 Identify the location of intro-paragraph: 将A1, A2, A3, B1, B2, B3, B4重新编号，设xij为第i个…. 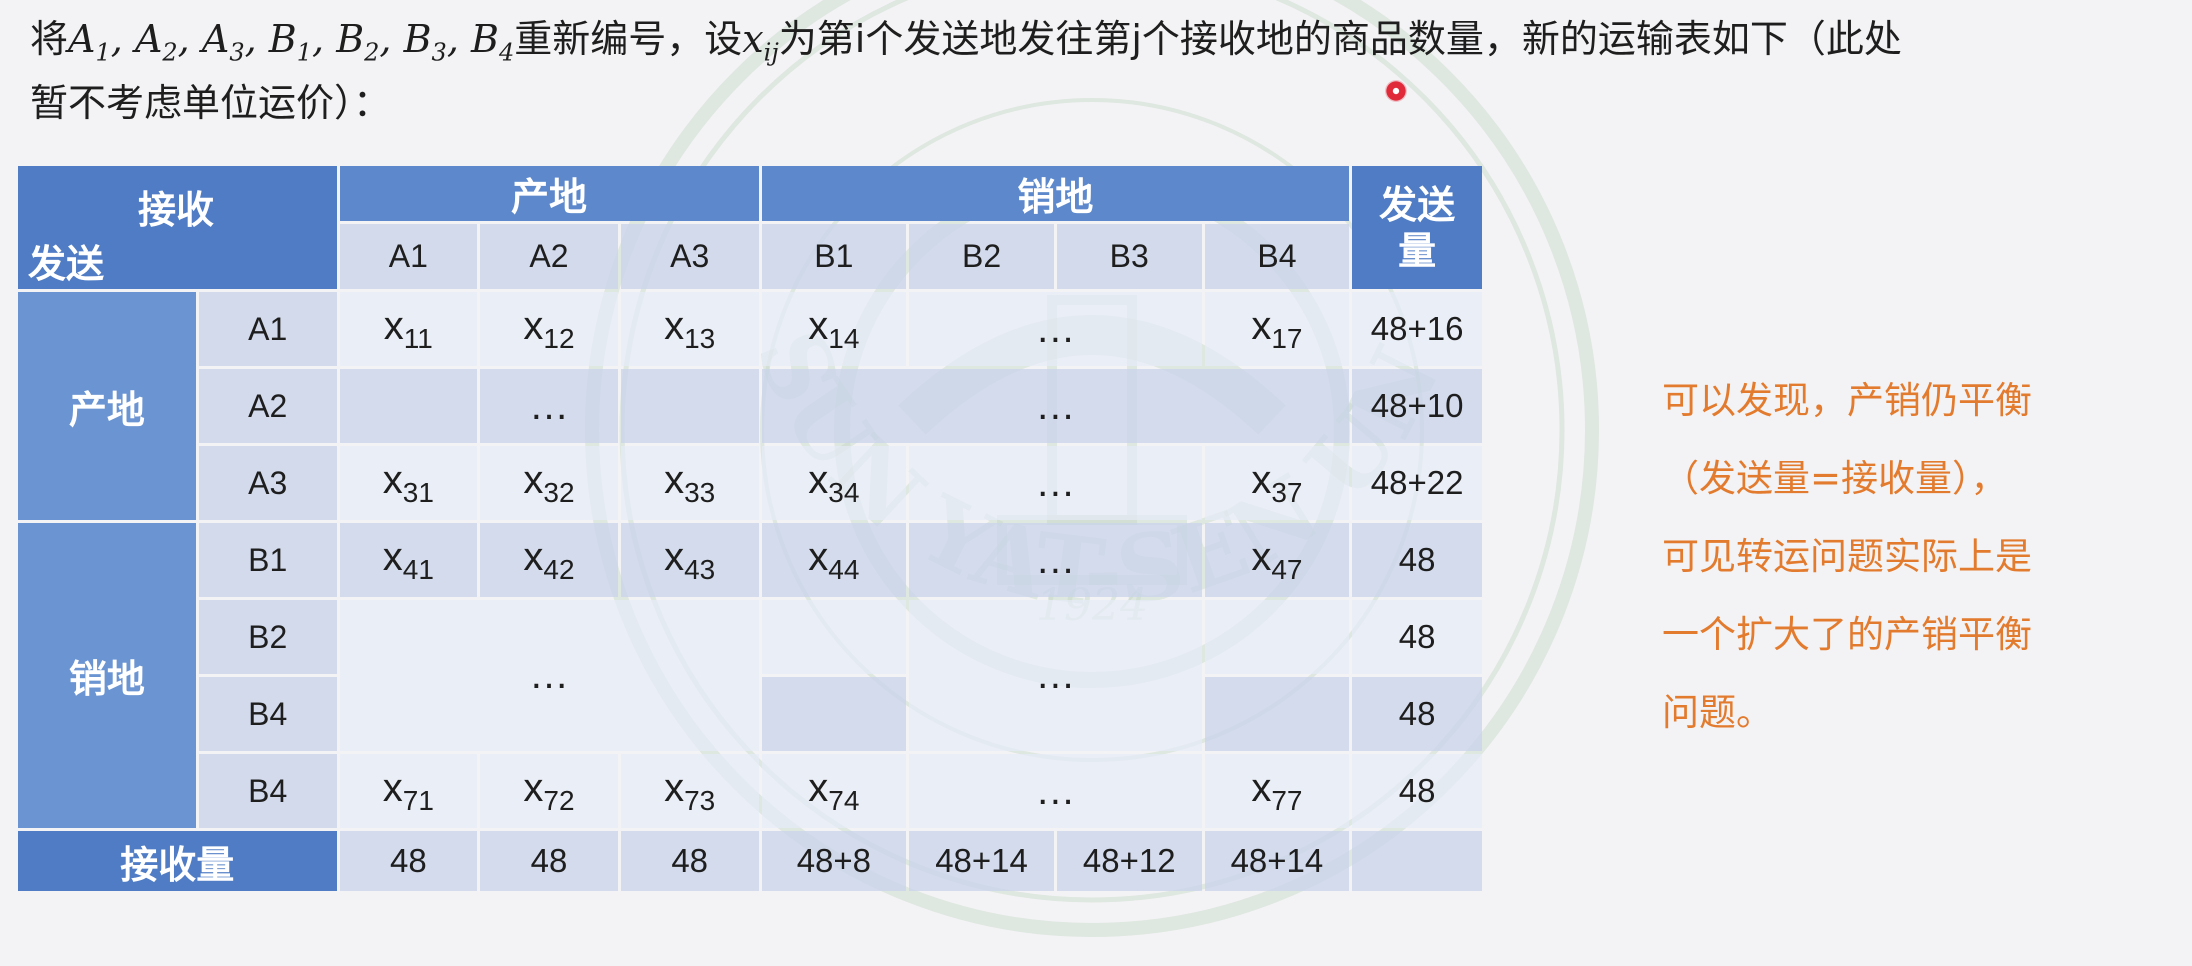
(966, 71).